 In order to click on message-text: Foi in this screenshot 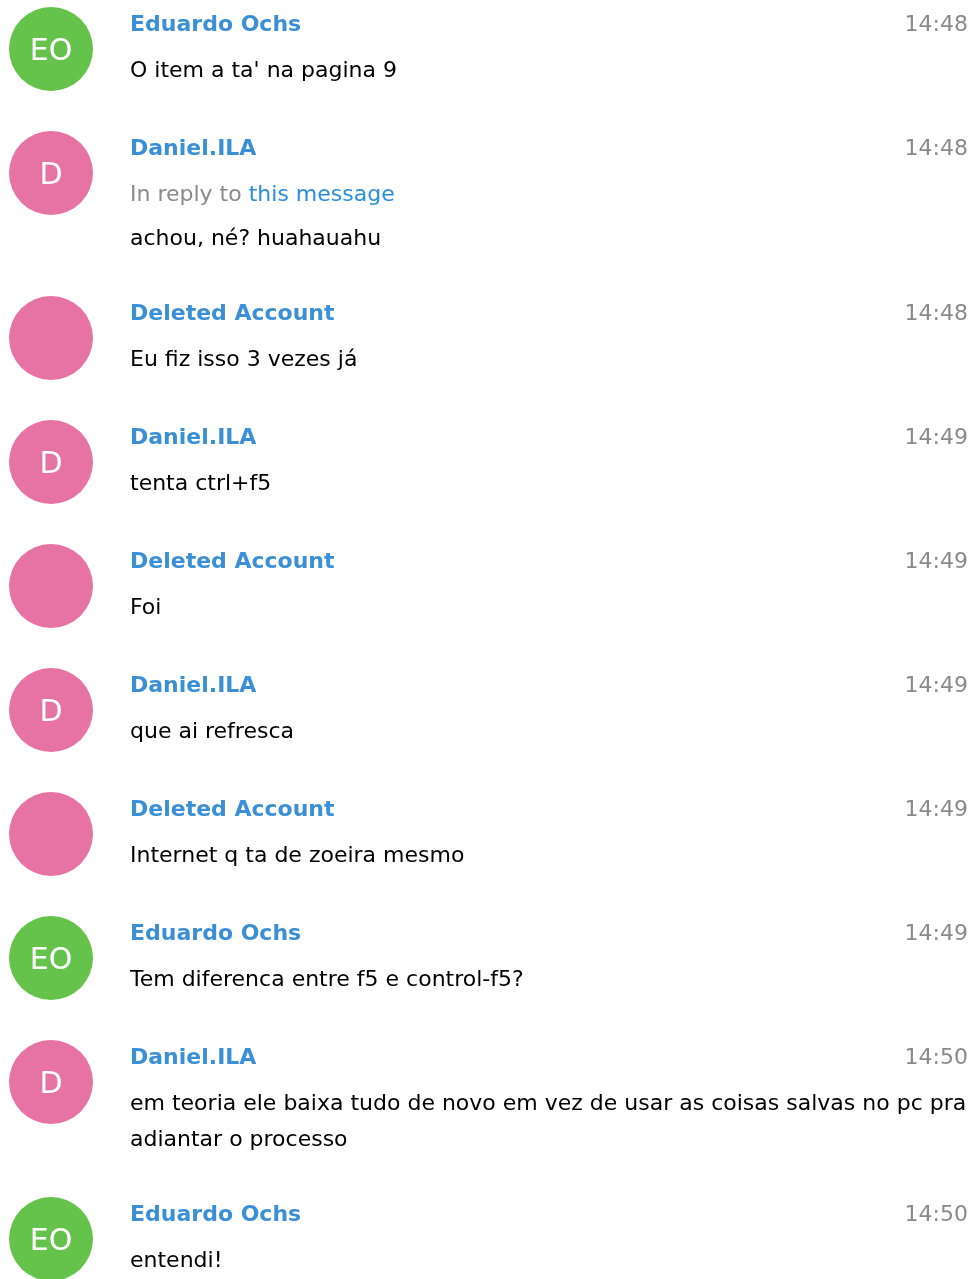, I will do `click(146, 607)`.